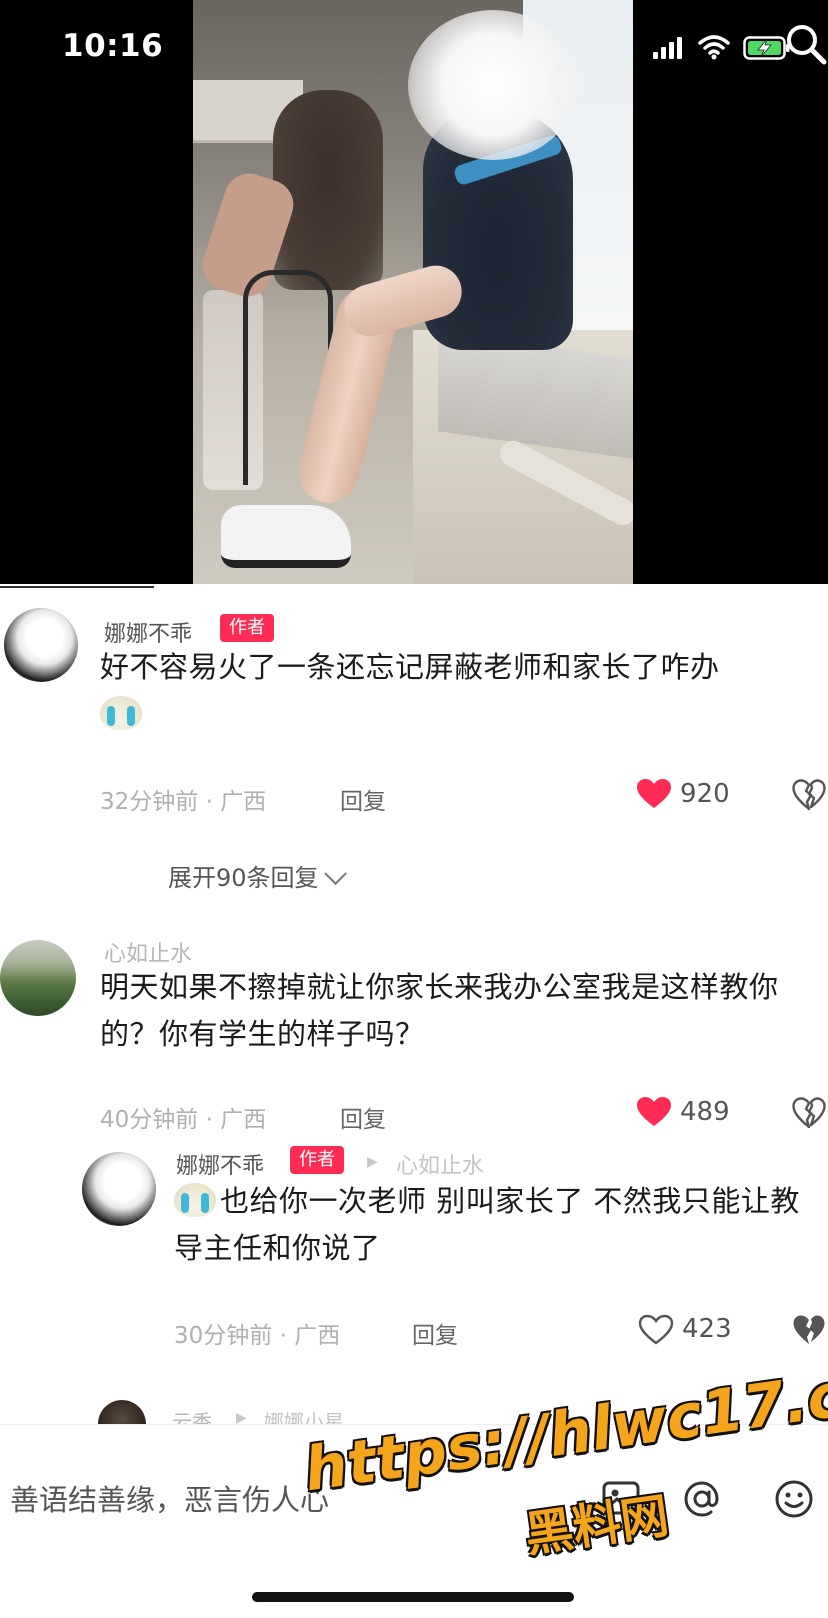  Describe the element at coordinates (487, 1224) in the screenshot. I see `reply-text-body: 也给你一次老师 别叫家长了 不然我只能让教导主任和你说了` at that location.